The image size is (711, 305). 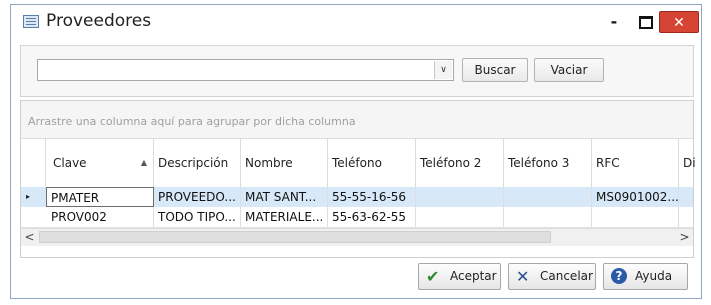 I want to click on row-indicator-header, so click(x=33, y=163).